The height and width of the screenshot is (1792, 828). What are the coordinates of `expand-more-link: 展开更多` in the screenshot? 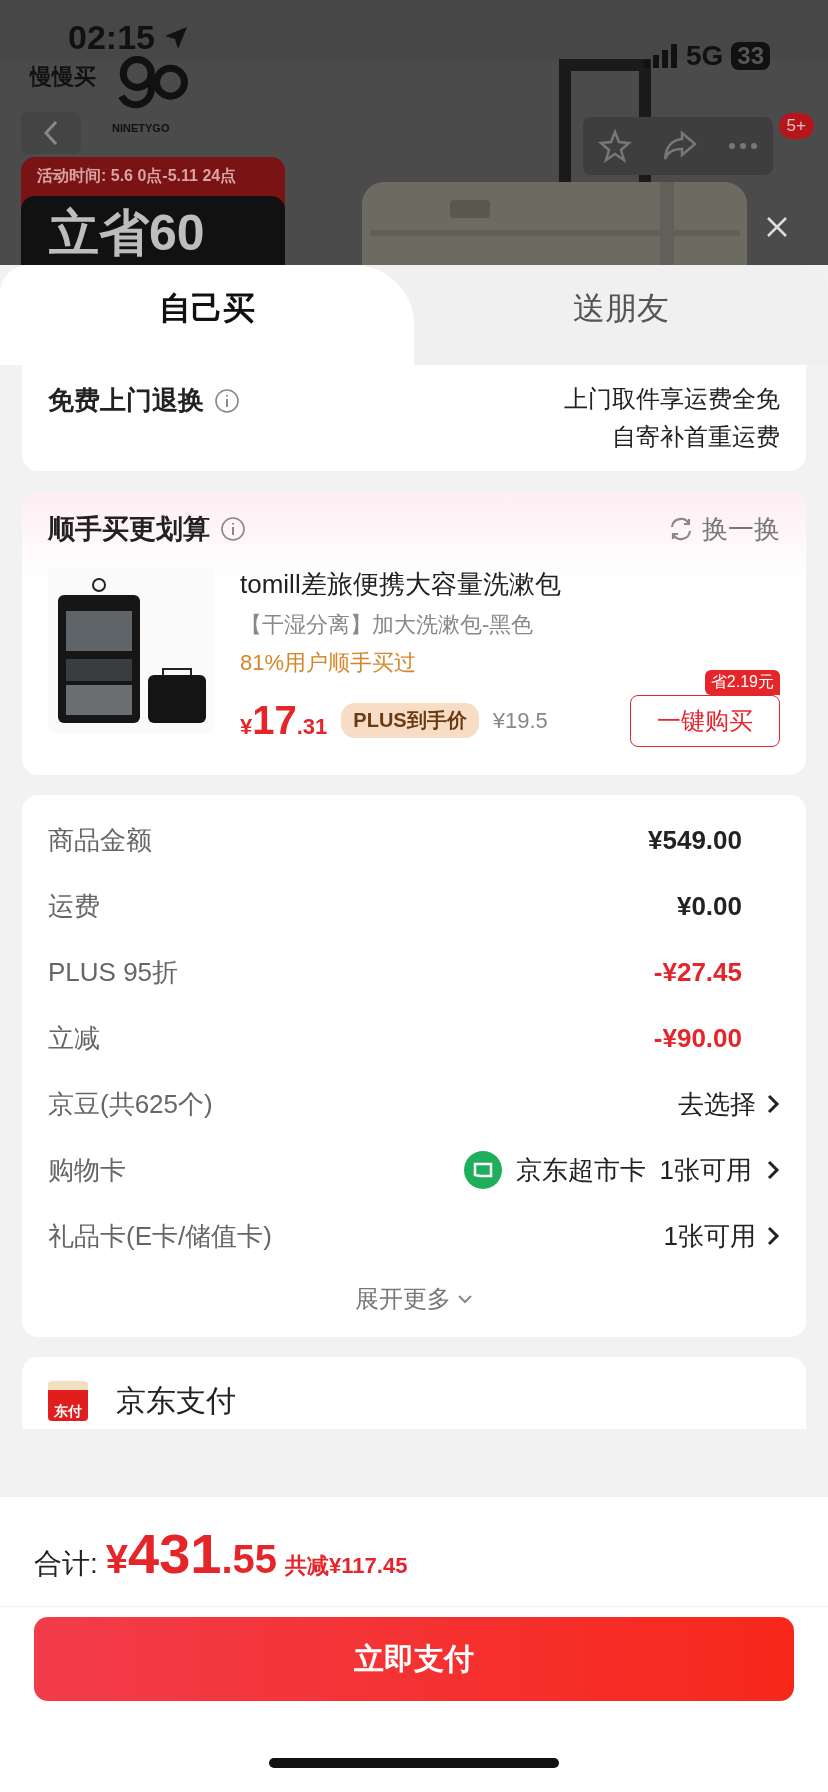 It's located at (414, 1296).